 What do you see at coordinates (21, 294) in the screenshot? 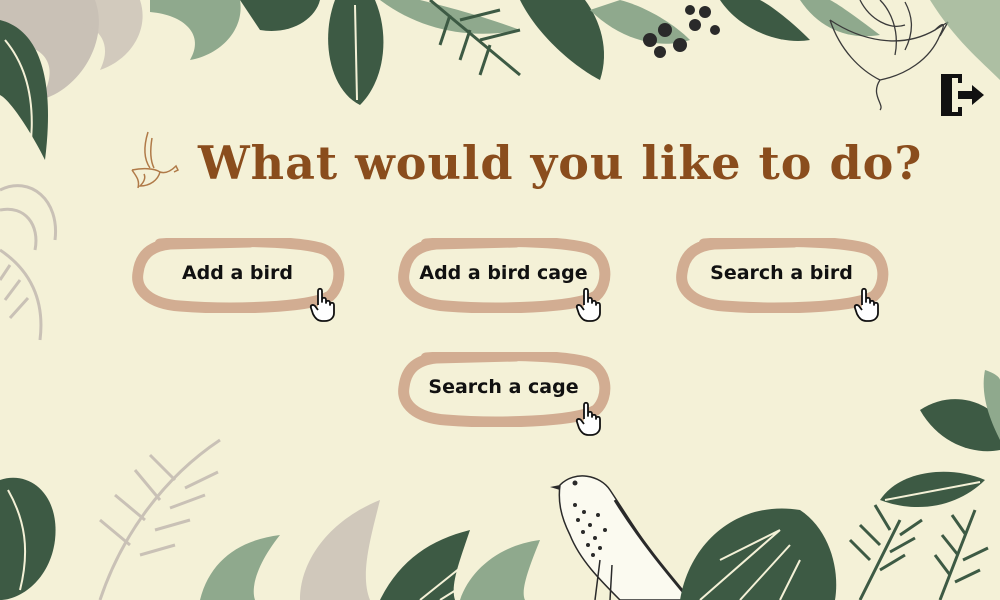
I see `fern-left-icon` at bounding box center [21, 294].